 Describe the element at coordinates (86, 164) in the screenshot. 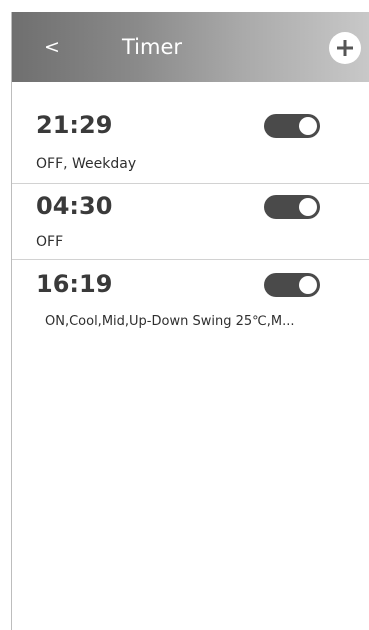

I see `timer-description: OFF, Weekday` at that location.